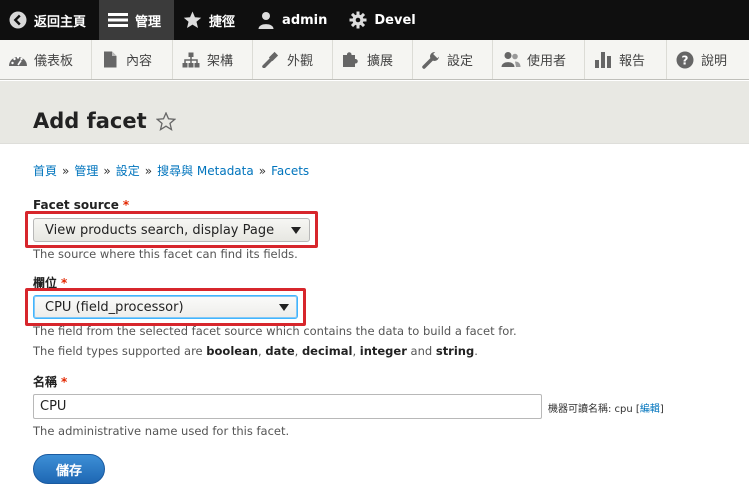 This screenshot has width=749, height=490. I want to click on facet-source-label-text: Facet source, so click(76, 205).